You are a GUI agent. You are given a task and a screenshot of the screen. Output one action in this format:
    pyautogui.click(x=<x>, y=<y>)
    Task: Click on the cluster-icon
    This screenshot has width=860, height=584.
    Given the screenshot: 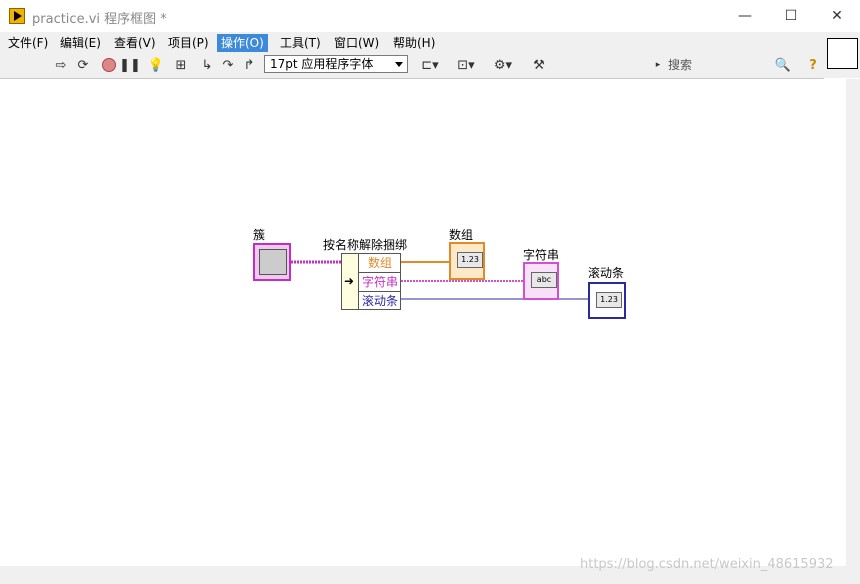 What is the action you would take?
    pyautogui.click(x=273, y=262)
    